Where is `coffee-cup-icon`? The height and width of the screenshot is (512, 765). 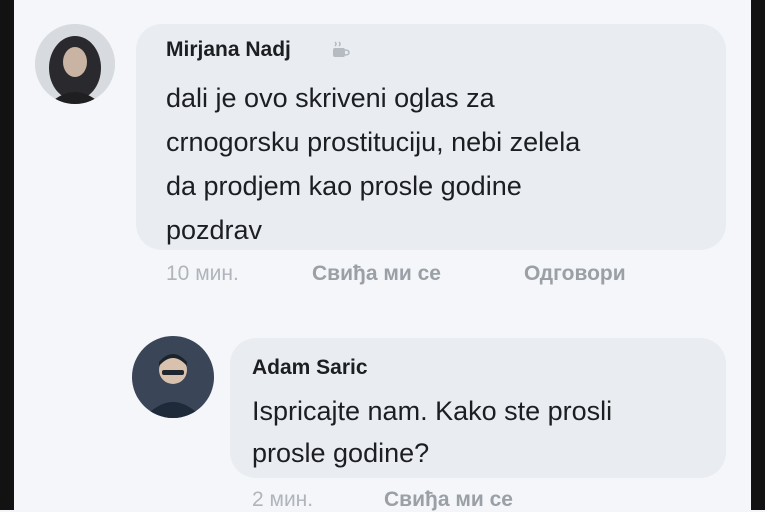 coffee-cup-icon is located at coordinates (341, 49).